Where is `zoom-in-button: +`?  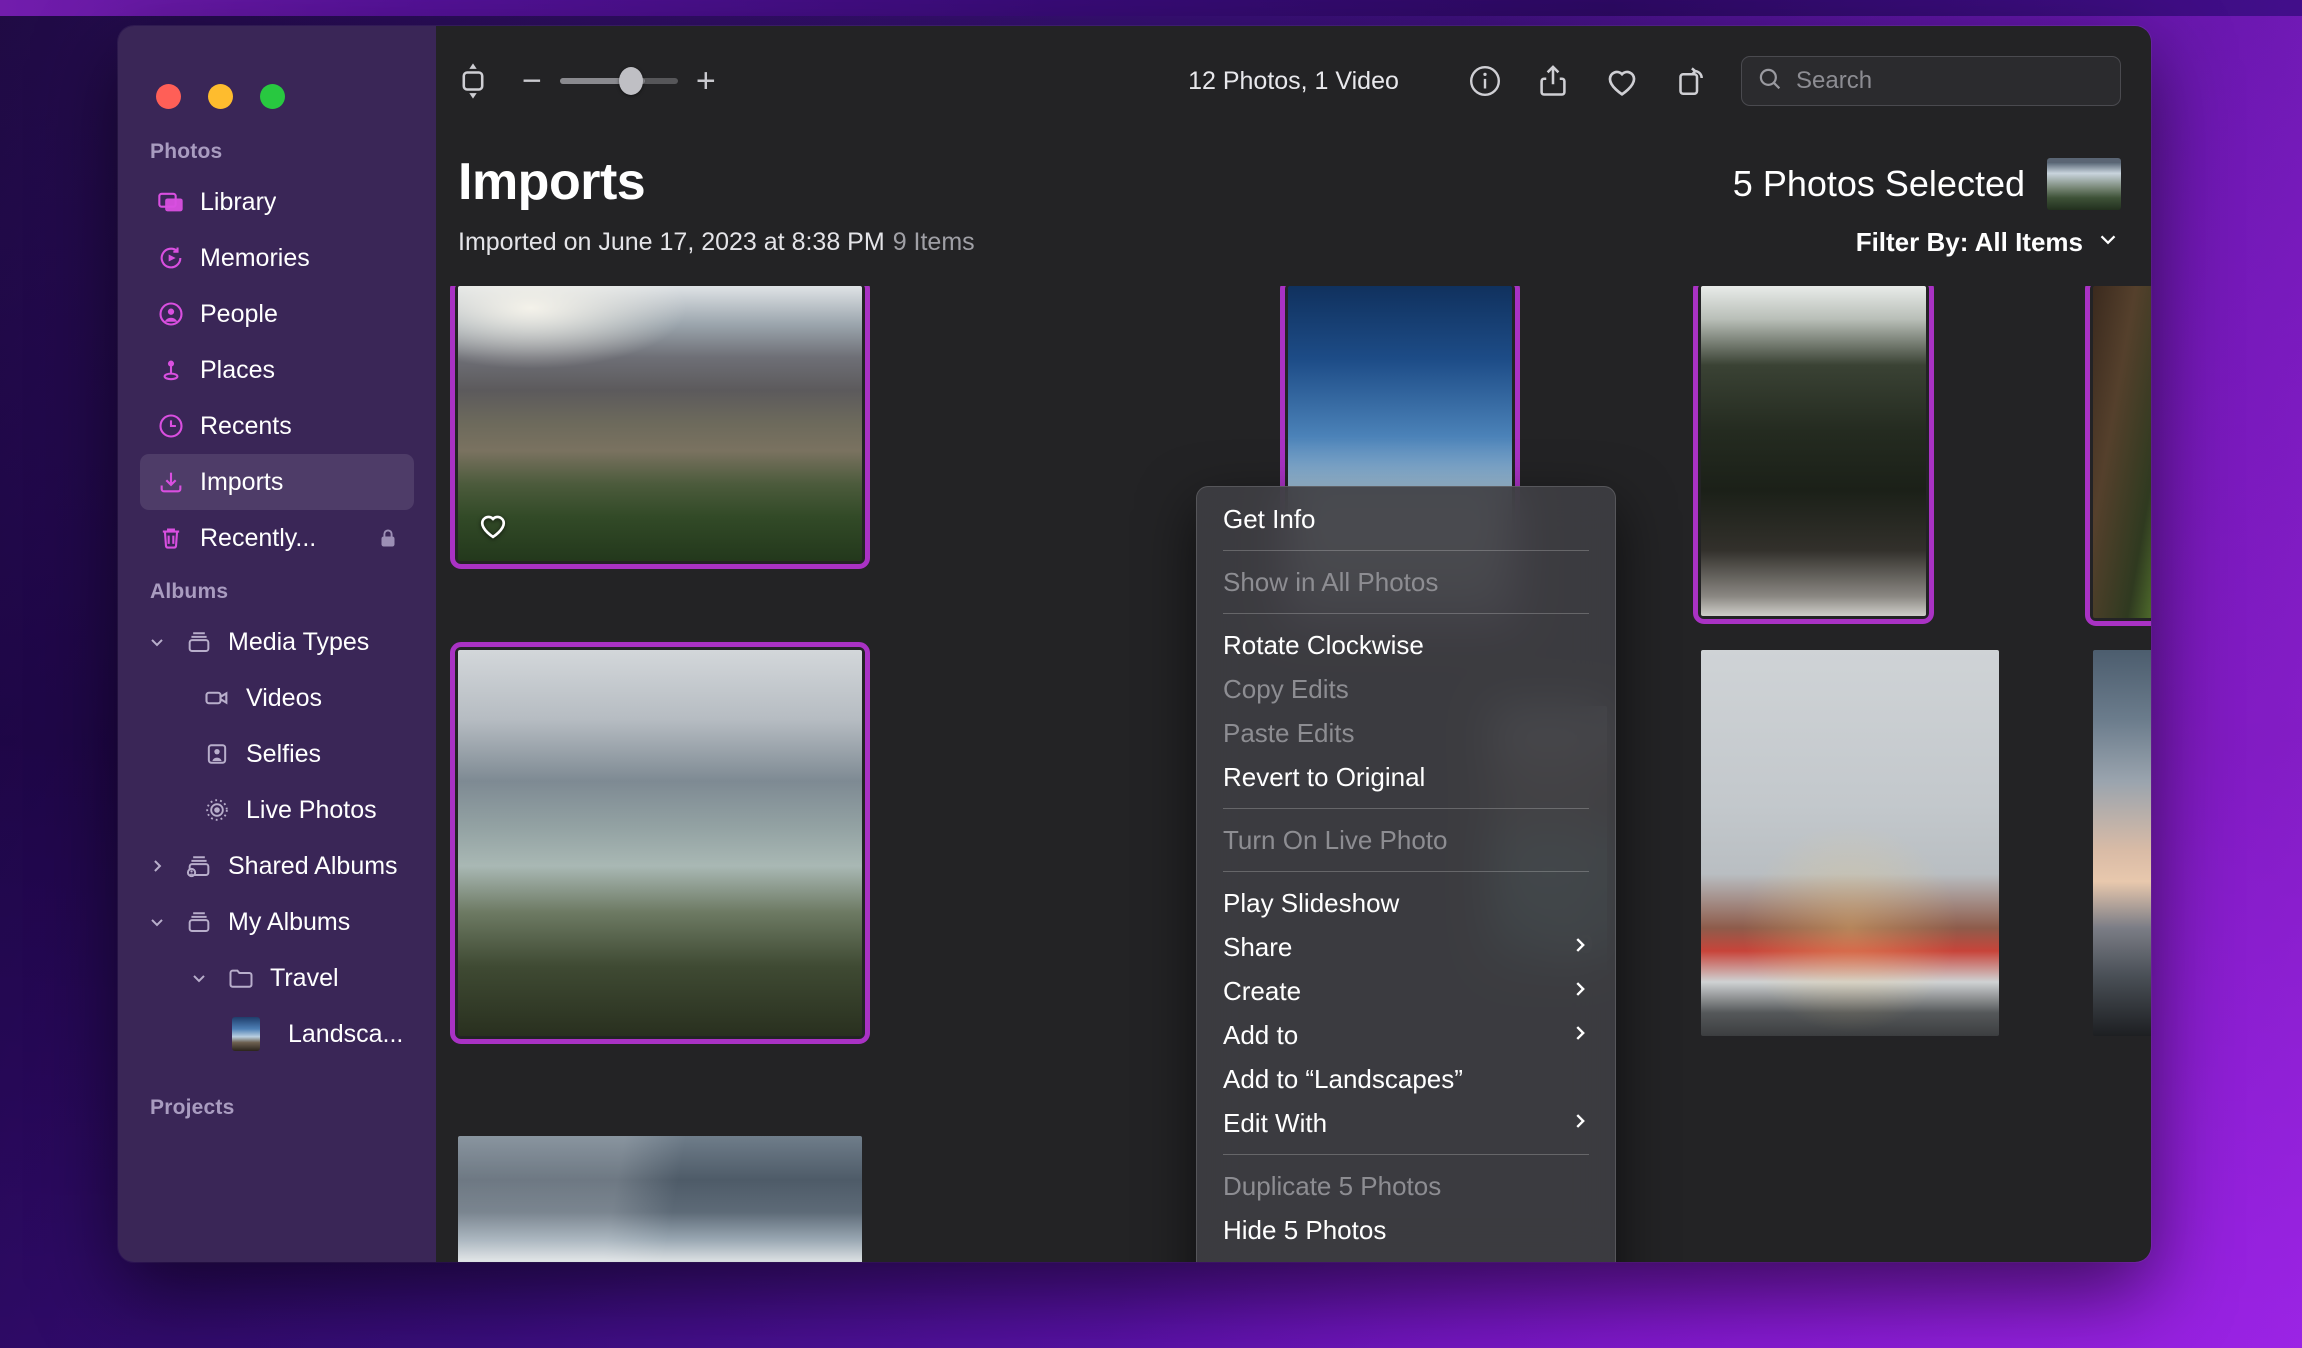
zoom-in-button: + is located at coordinates (706, 81).